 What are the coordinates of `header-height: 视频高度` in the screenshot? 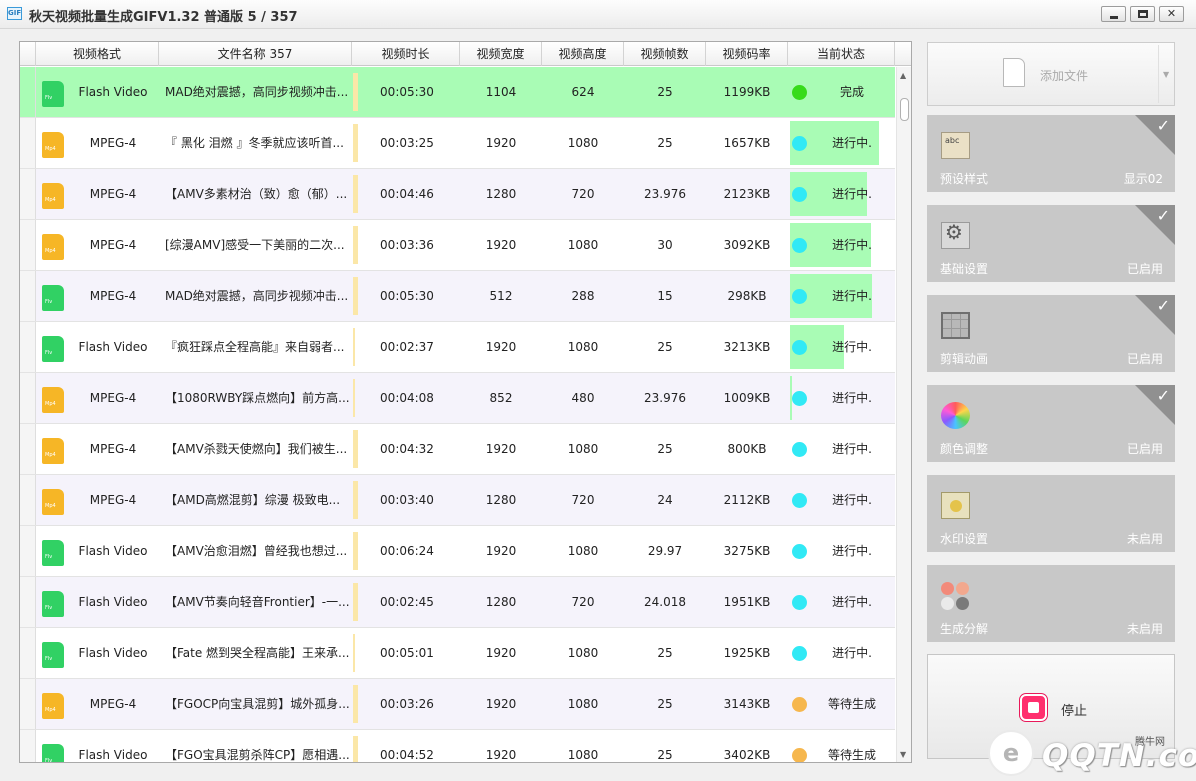 It's located at (583, 54).